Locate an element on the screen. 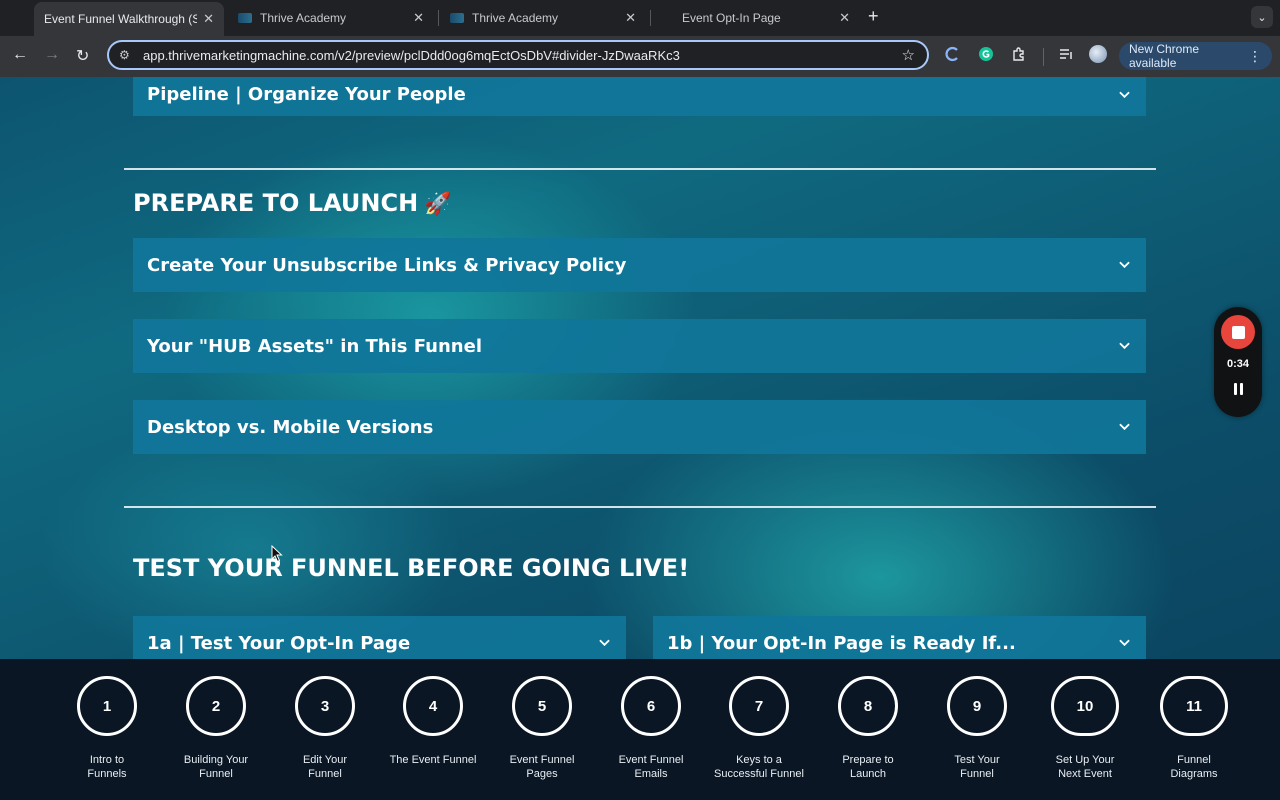  step-label: Event Funnel Pages is located at coordinates (542, 767).